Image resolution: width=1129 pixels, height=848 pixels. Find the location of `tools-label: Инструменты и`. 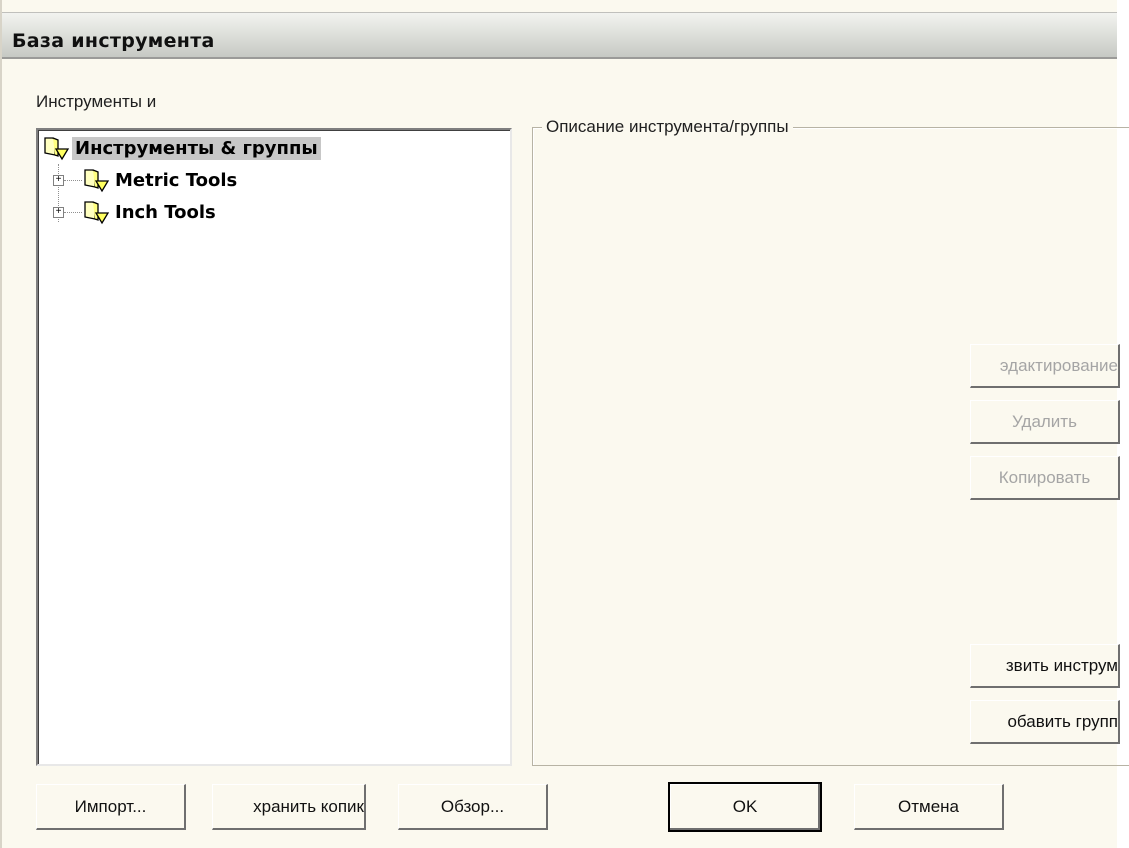

tools-label: Инструменты и is located at coordinates (96, 101).